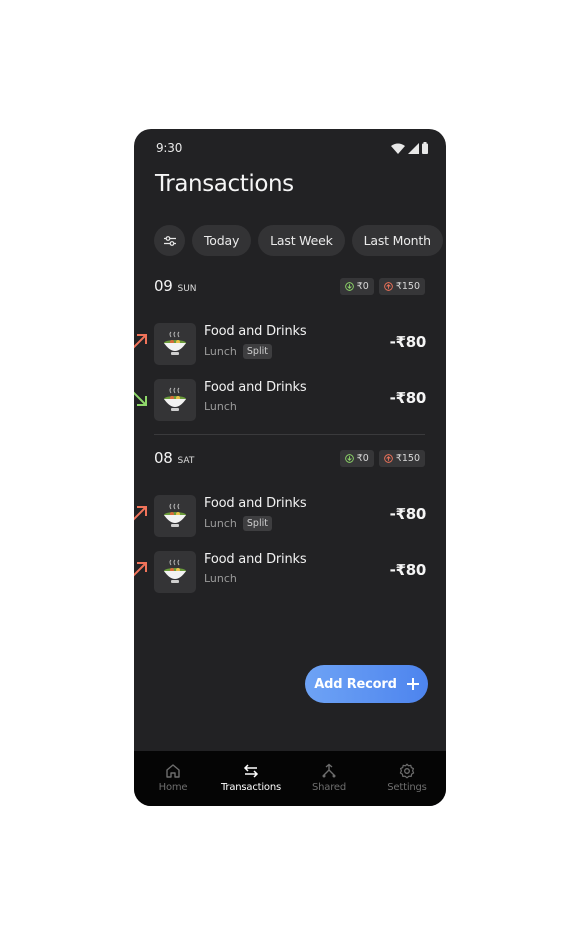  I want to click on share-fork-icon, so click(329, 770).